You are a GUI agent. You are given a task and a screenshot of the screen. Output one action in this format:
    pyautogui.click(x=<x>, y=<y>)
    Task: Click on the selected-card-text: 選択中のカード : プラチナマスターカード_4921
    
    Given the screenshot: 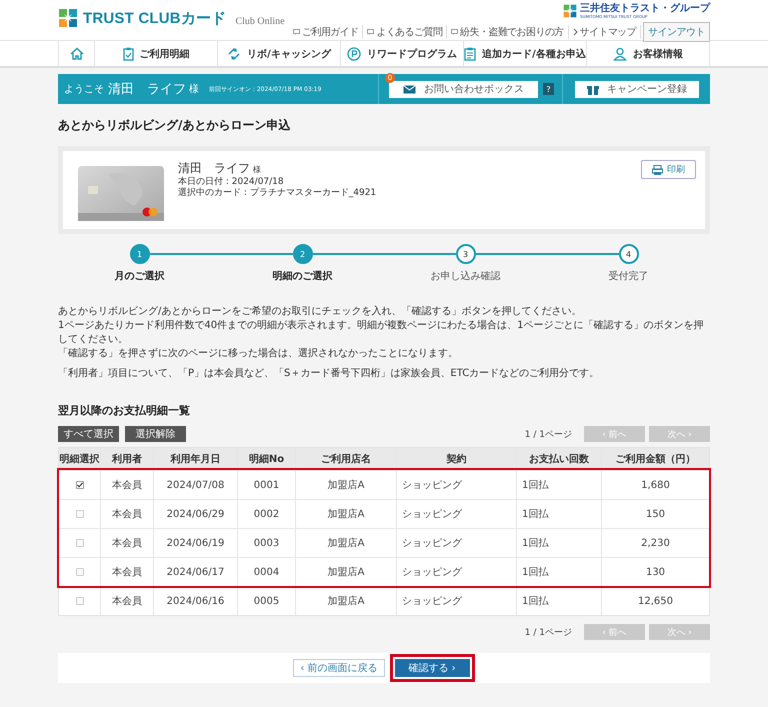 What is the action you would take?
    pyautogui.click(x=277, y=193)
    